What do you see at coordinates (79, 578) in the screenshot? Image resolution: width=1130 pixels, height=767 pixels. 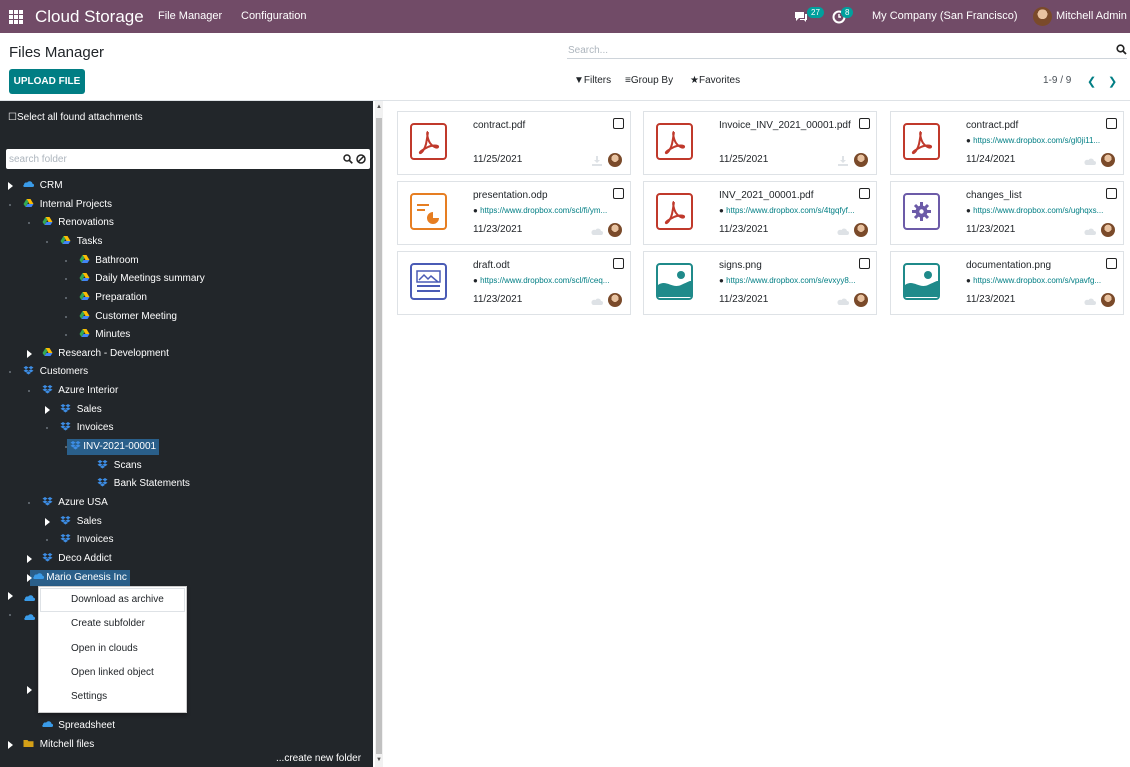 I see `tree-node: Mario Genesis Inc` at bounding box center [79, 578].